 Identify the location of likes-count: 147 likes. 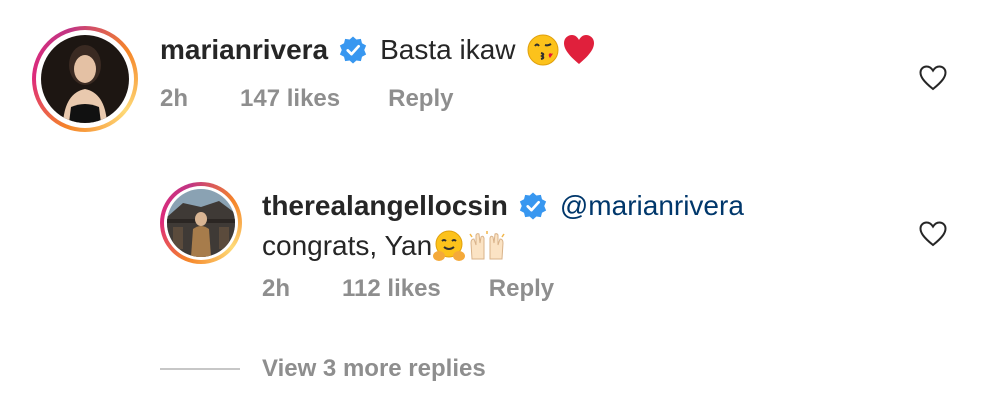
(290, 99).